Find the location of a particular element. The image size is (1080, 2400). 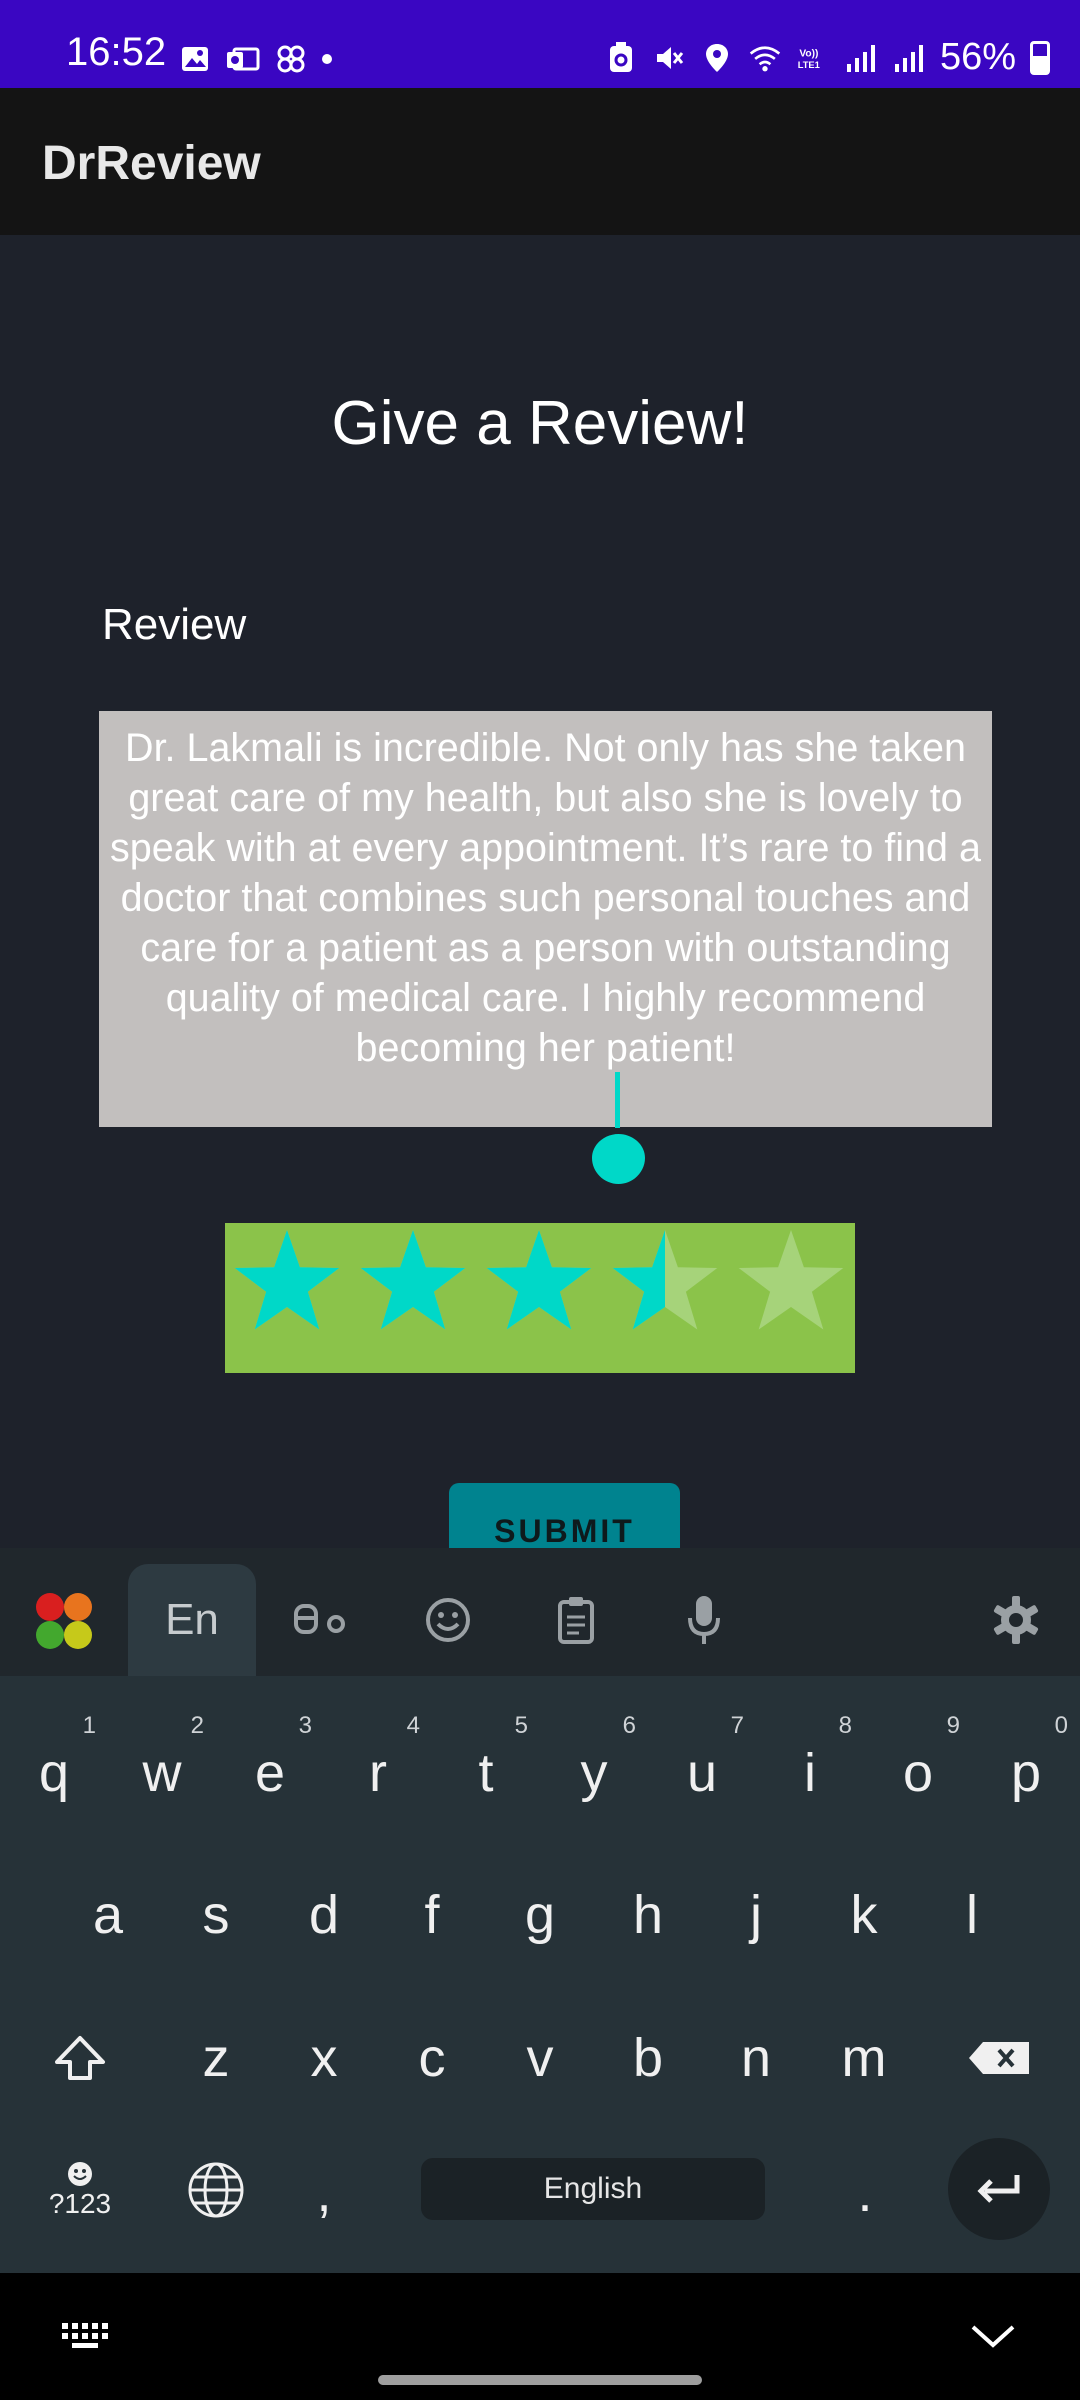

key-e: e3 is located at coordinates (270, 1770).